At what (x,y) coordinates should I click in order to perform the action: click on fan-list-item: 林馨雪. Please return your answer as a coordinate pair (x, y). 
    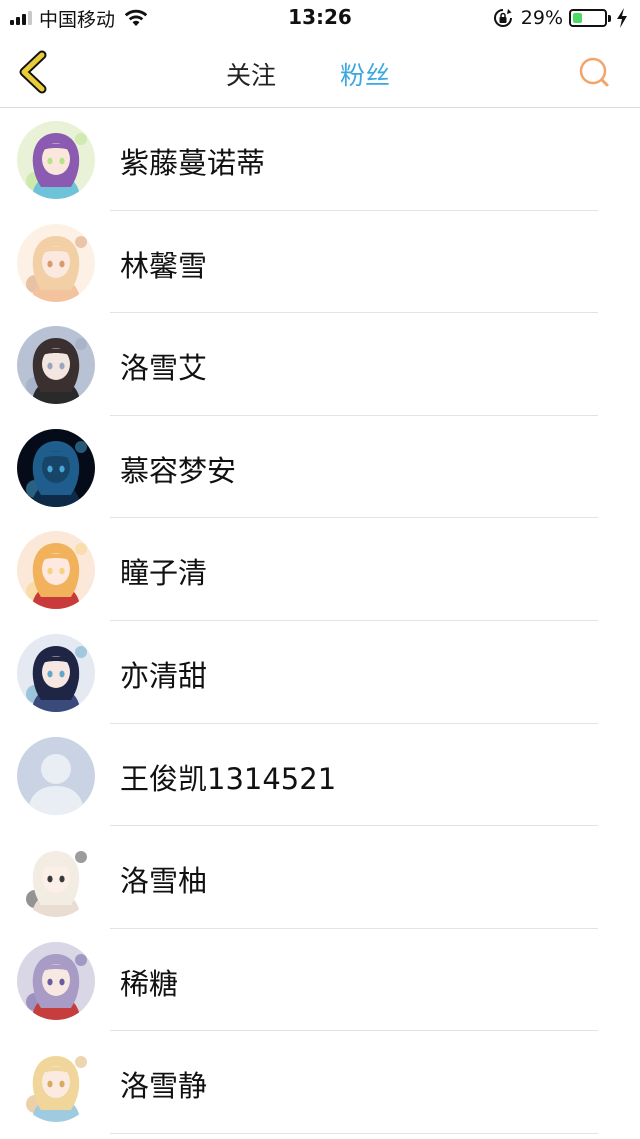
    Looking at the image, I should click on (320, 262).